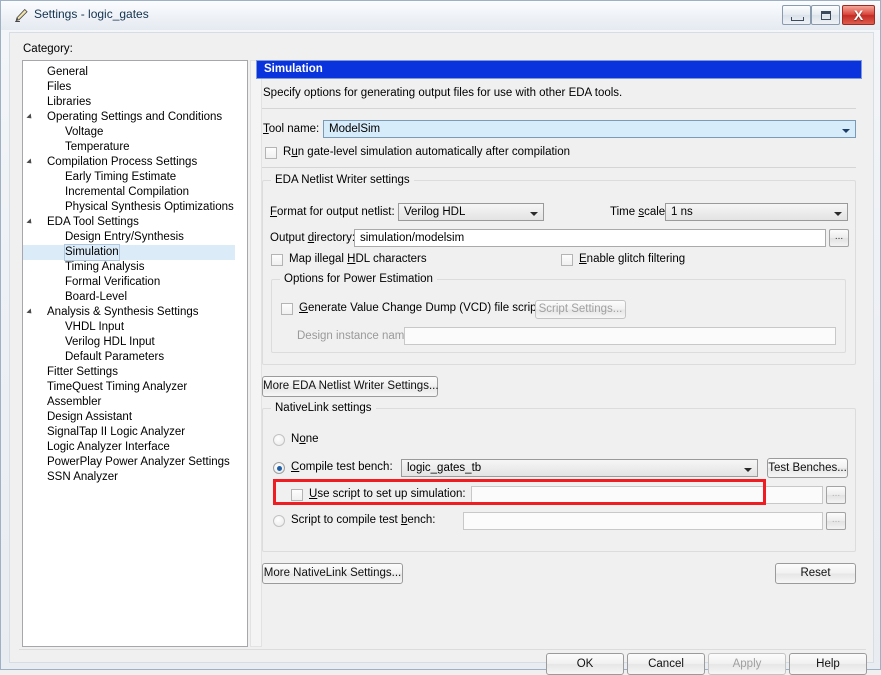  What do you see at coordinates (279, 468) in the screenshot?
I see `compile-test-bench-radio` at bounding box center [279, 468].